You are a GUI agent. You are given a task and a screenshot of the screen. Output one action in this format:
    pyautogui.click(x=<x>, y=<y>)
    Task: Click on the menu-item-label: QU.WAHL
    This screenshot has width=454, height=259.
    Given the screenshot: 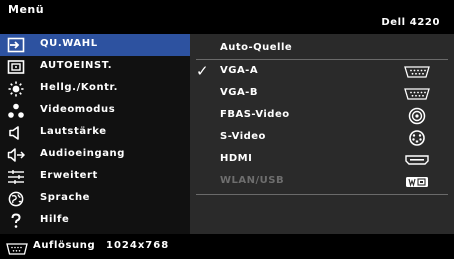 What is the action you would take?
    pyautogui.click(x=69, y=43)
    